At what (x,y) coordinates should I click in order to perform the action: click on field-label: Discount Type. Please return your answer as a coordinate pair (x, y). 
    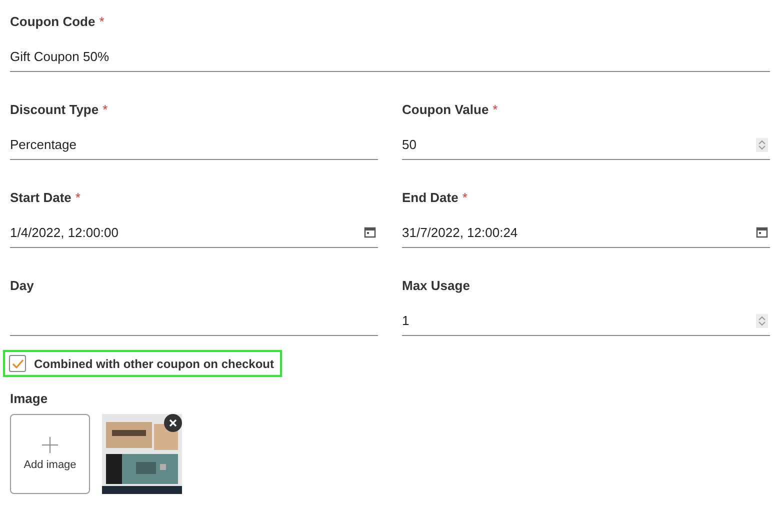
    Looking at the image, I should click on (54, 109).